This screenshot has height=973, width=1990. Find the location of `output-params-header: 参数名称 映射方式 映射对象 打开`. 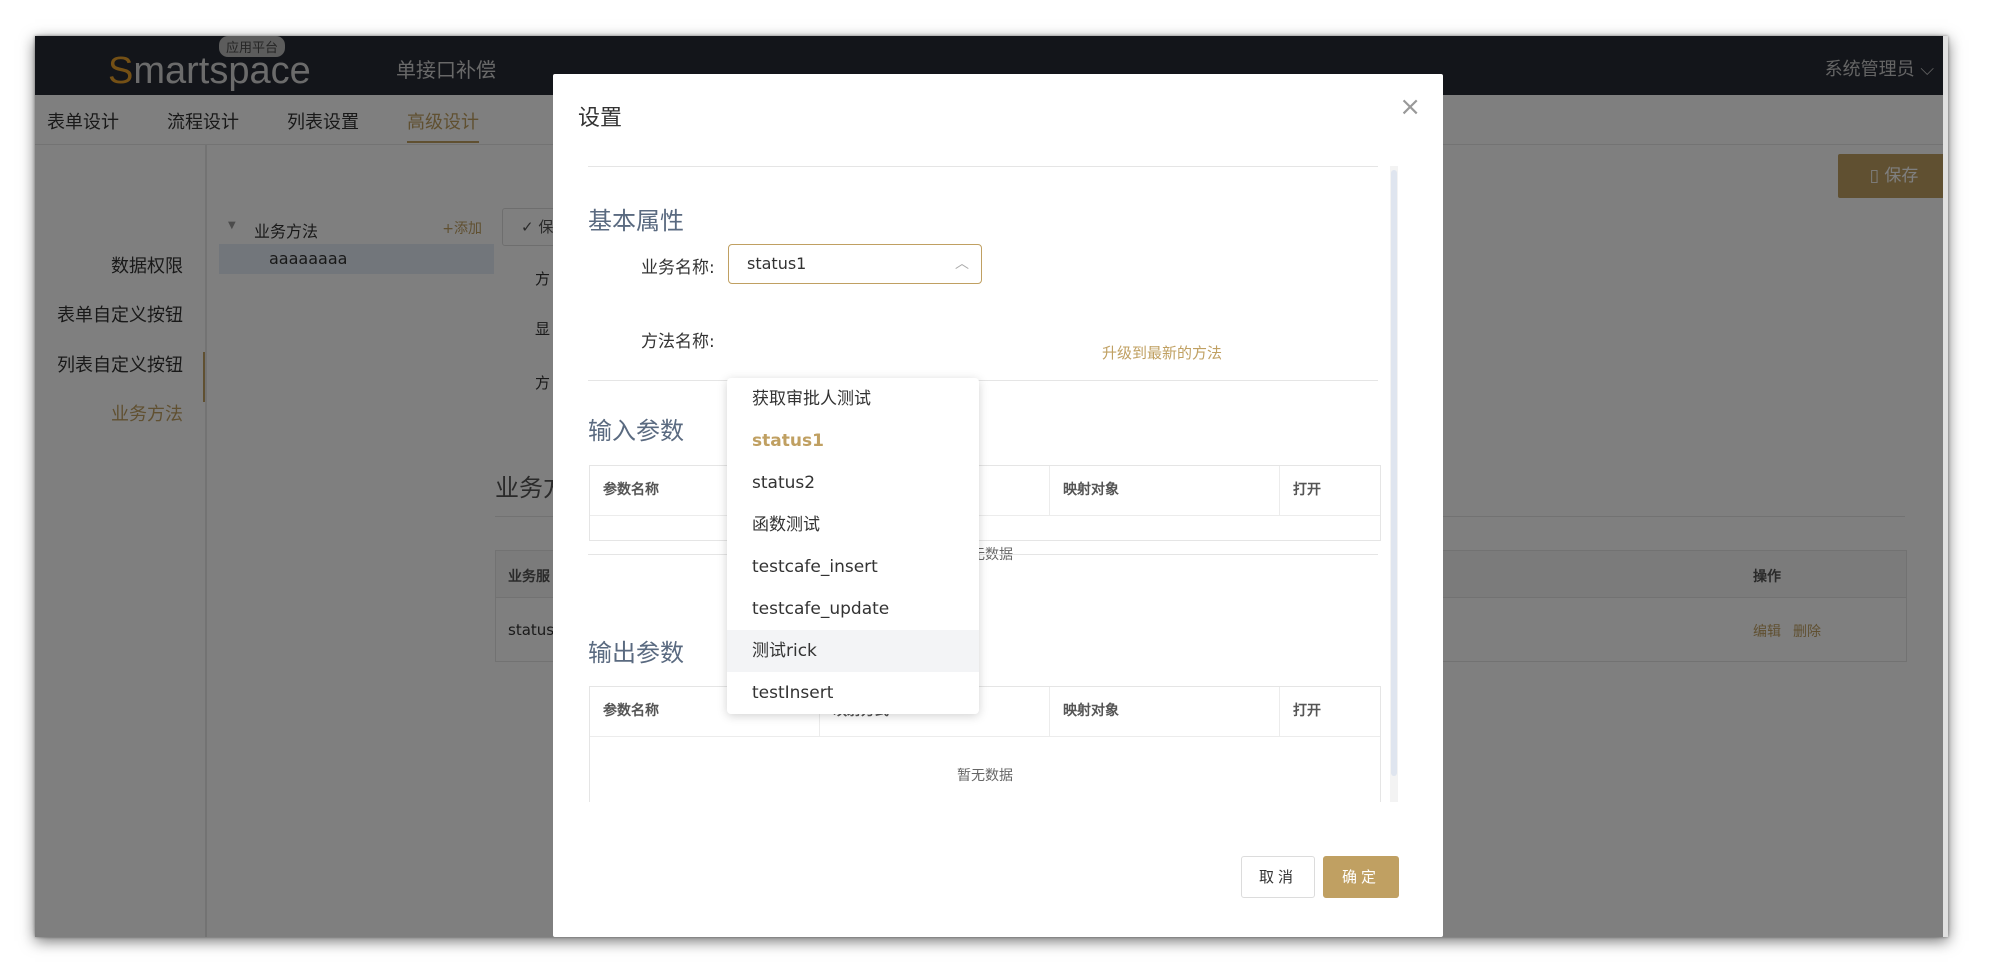

output-params-header: 参数名称 映射方式 映射对象 打开 is located at coordinates (985, 712).